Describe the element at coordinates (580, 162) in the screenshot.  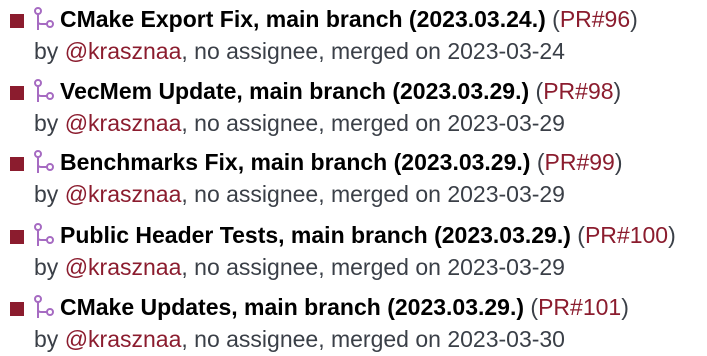
I see `pr-link: PR#99` at that location.